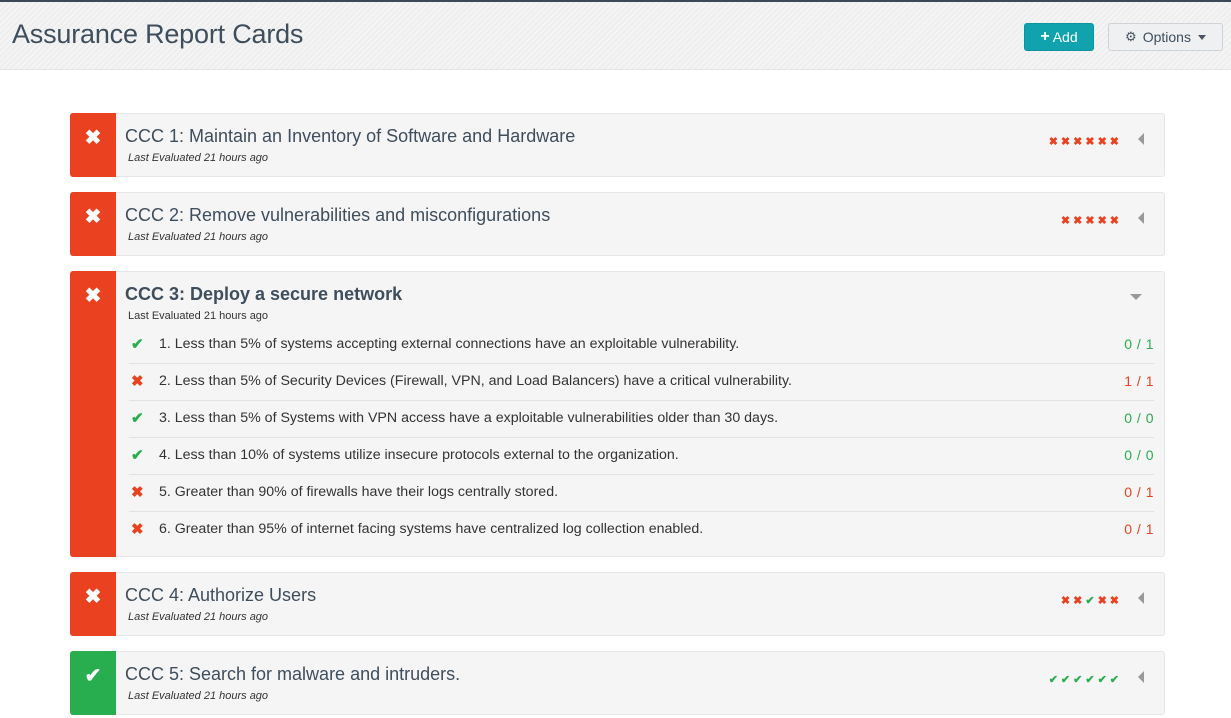 The width and height of the screenshot is (1231, 718). What do you see at coordinates (1131, 36) in the screenshot?
I see `gear-icon: ⚙` at bounding box center [1131, 36].